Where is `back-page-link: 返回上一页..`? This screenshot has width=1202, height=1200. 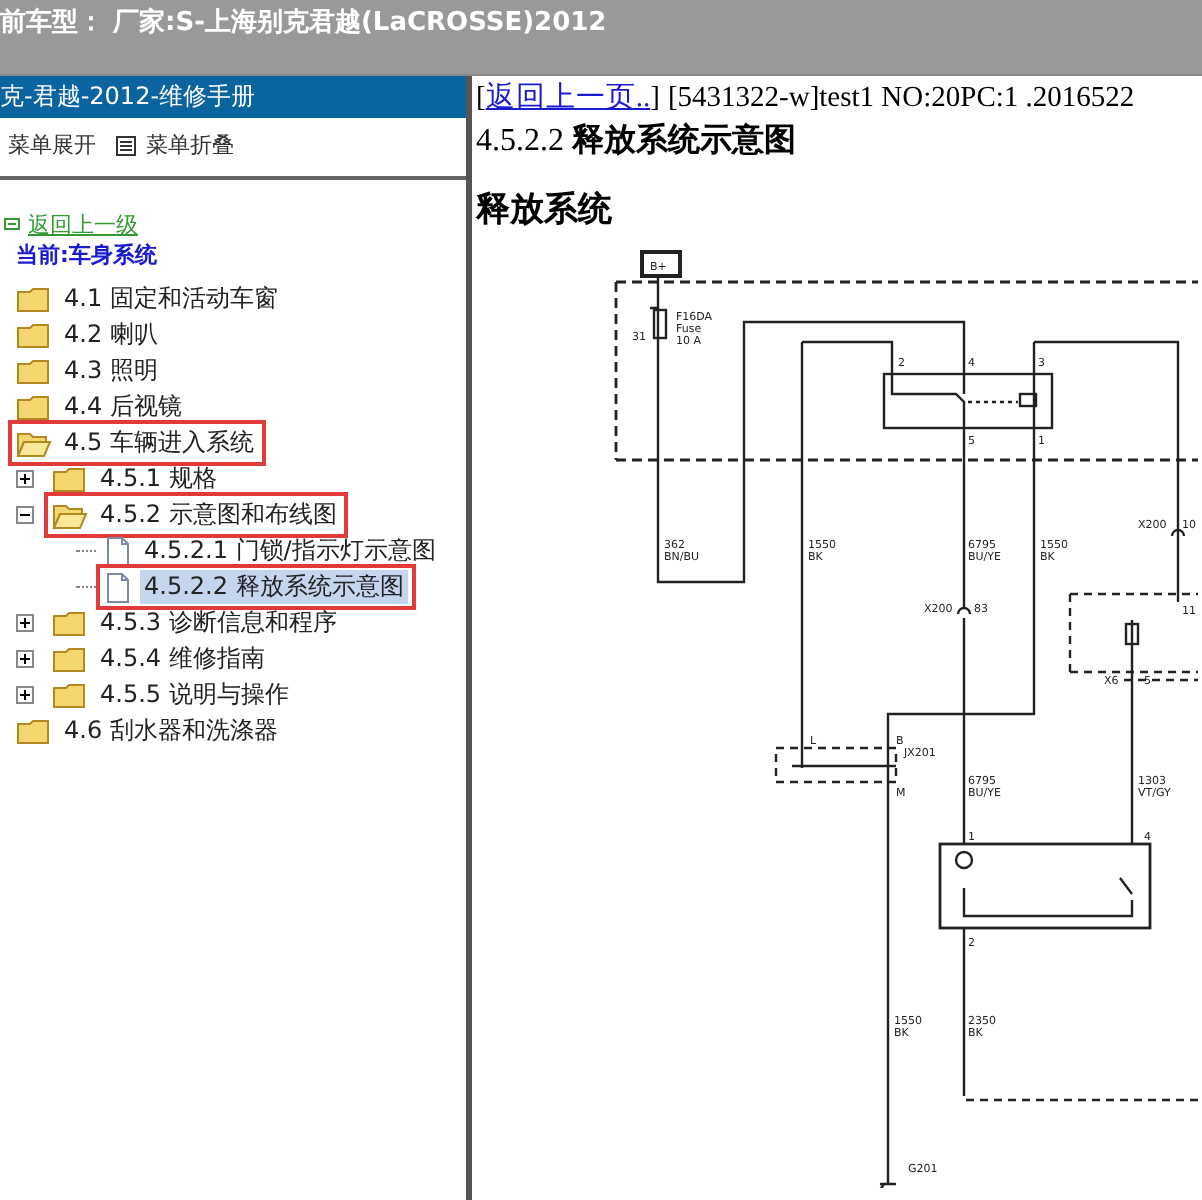 back-page-link: 返回上一页.. is located at coordinates (568, 98).